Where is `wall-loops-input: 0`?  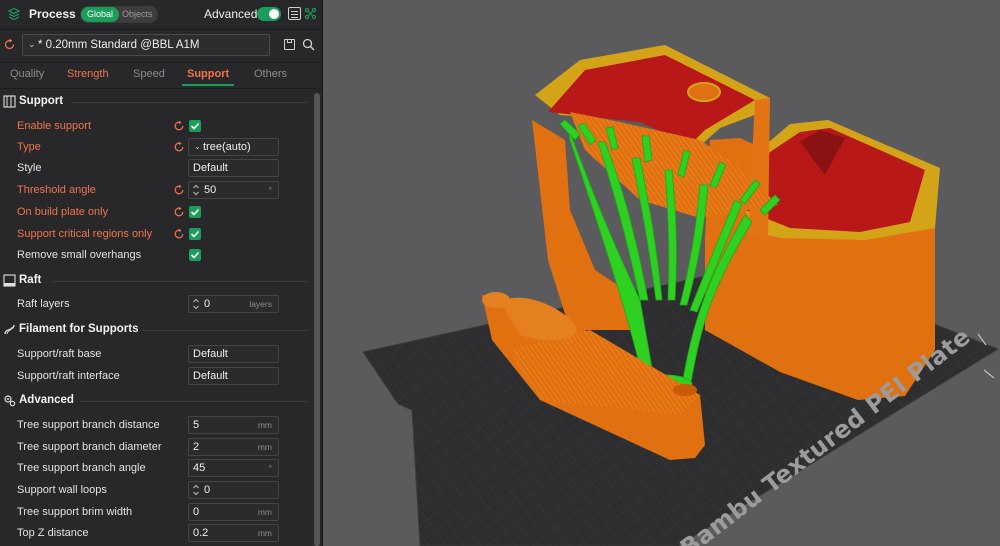 wall-loops-input: 0 is located at coordinates (233, 490).